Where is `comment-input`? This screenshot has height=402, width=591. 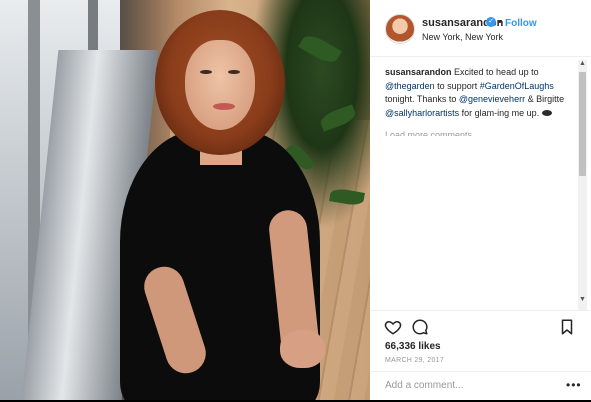
comment-input is located at coordinates (465, 385).